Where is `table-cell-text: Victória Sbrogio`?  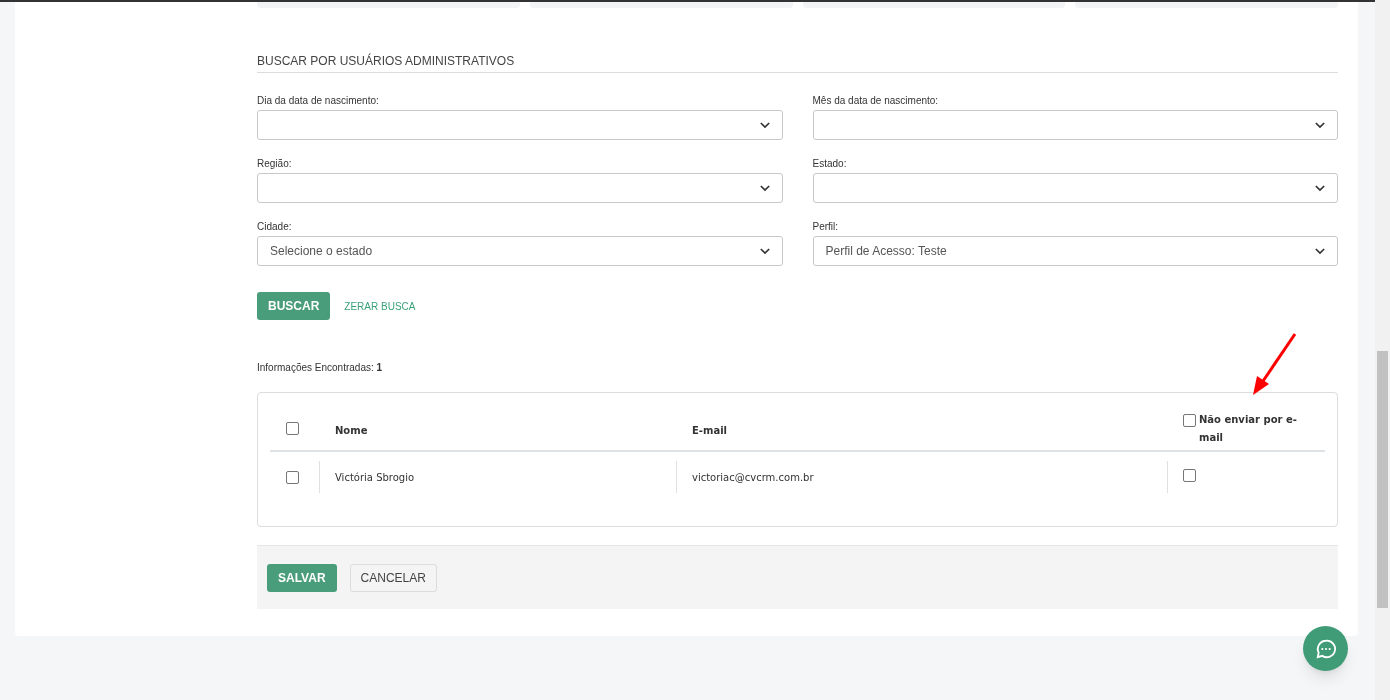
table-cell-text: Victória Sbrogio is located at coordinates (375, 477).